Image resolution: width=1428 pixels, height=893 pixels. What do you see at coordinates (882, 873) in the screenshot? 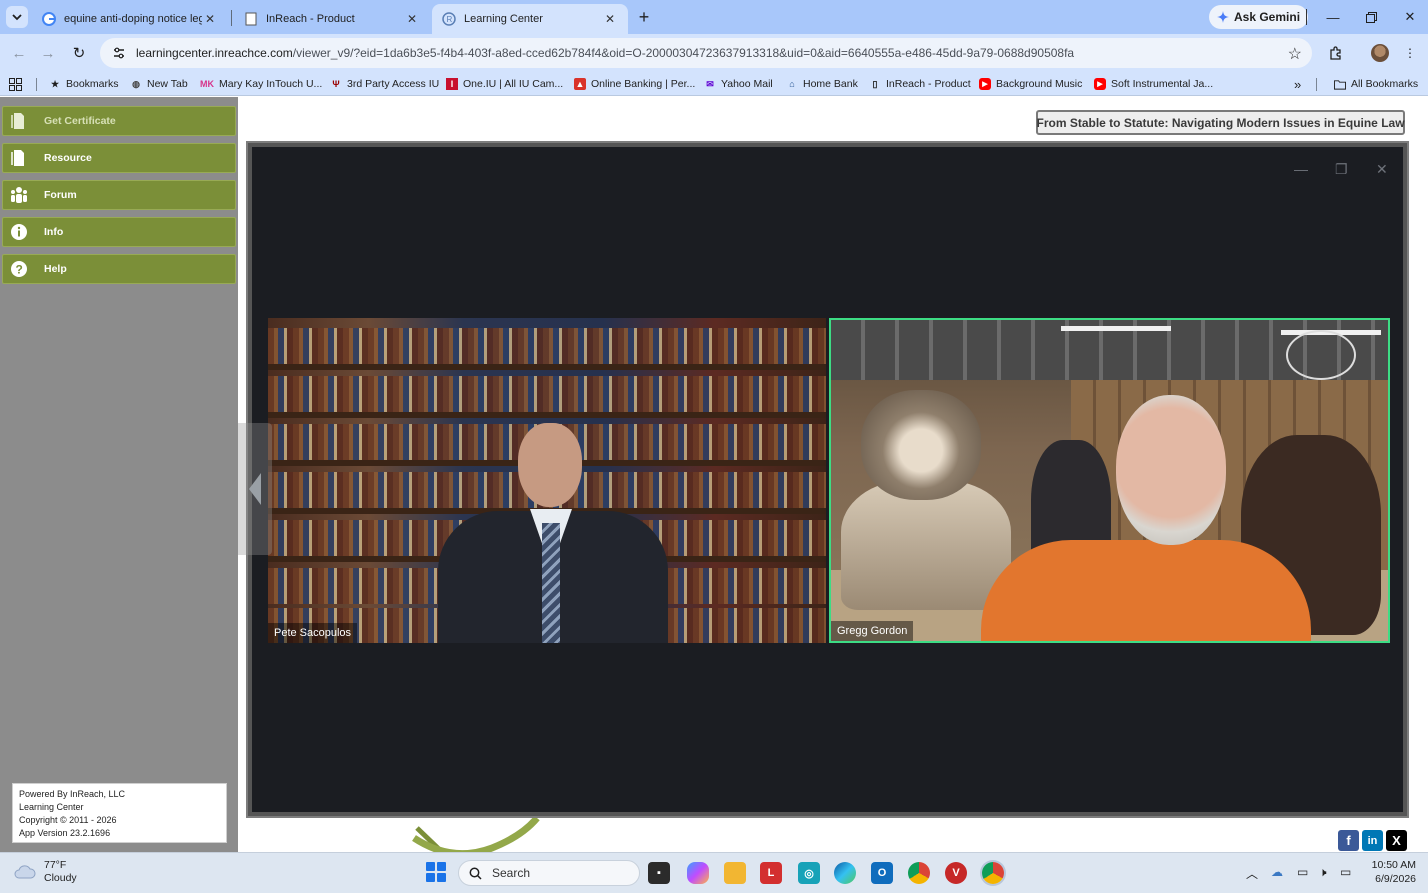
I see `outlook-icon: O` at bounding box center [882, 873].